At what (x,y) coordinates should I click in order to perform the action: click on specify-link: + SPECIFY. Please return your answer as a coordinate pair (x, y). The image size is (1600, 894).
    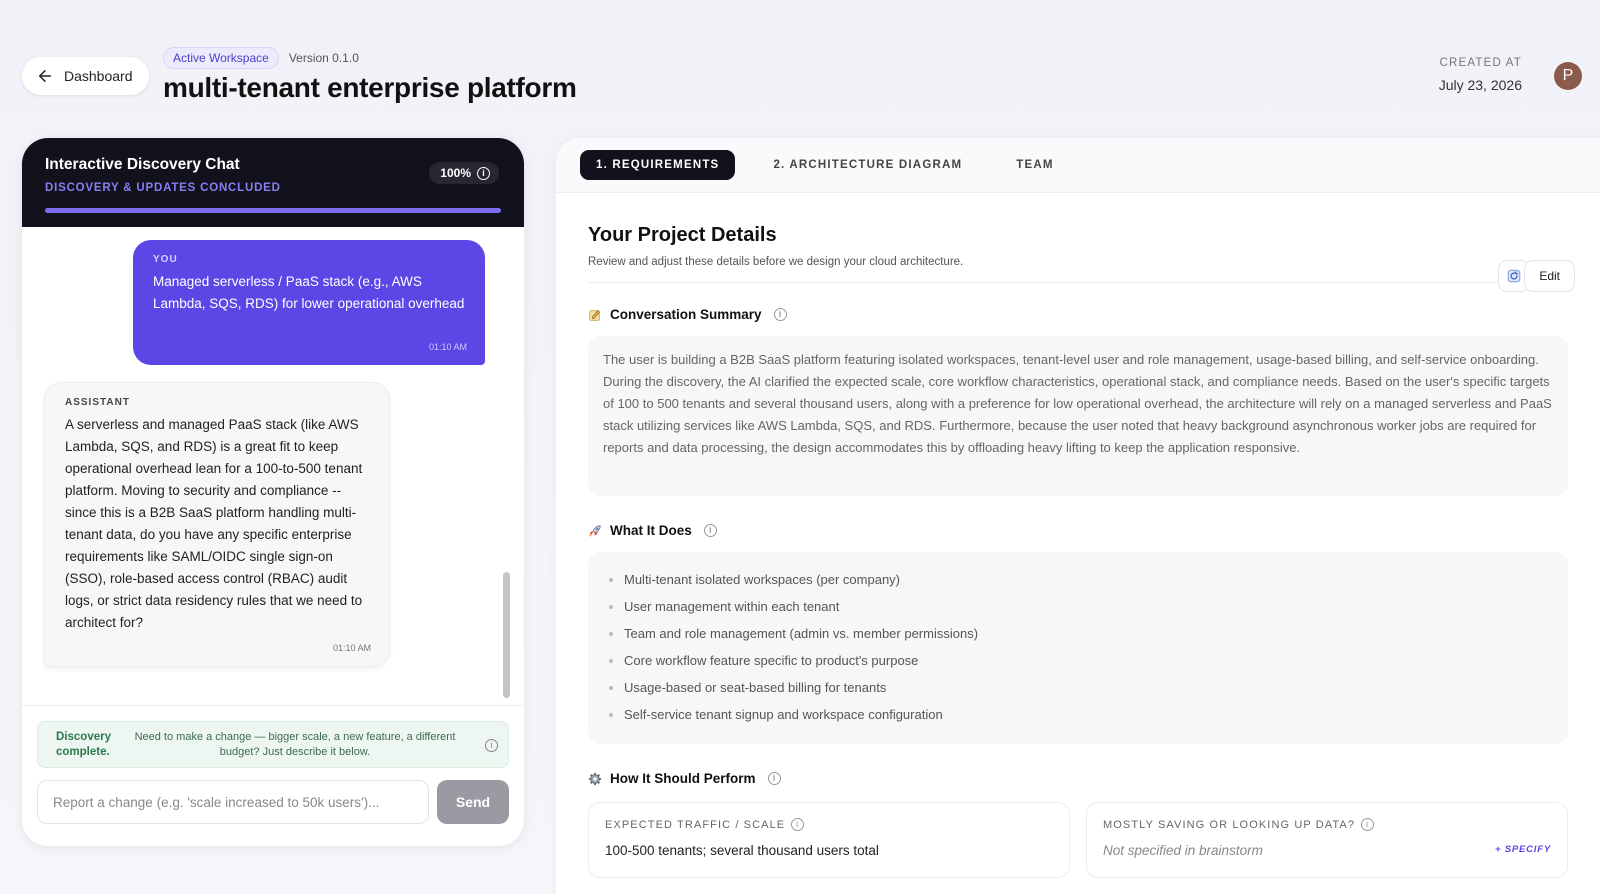
    Looking at the image, I should click on (1523, 849).